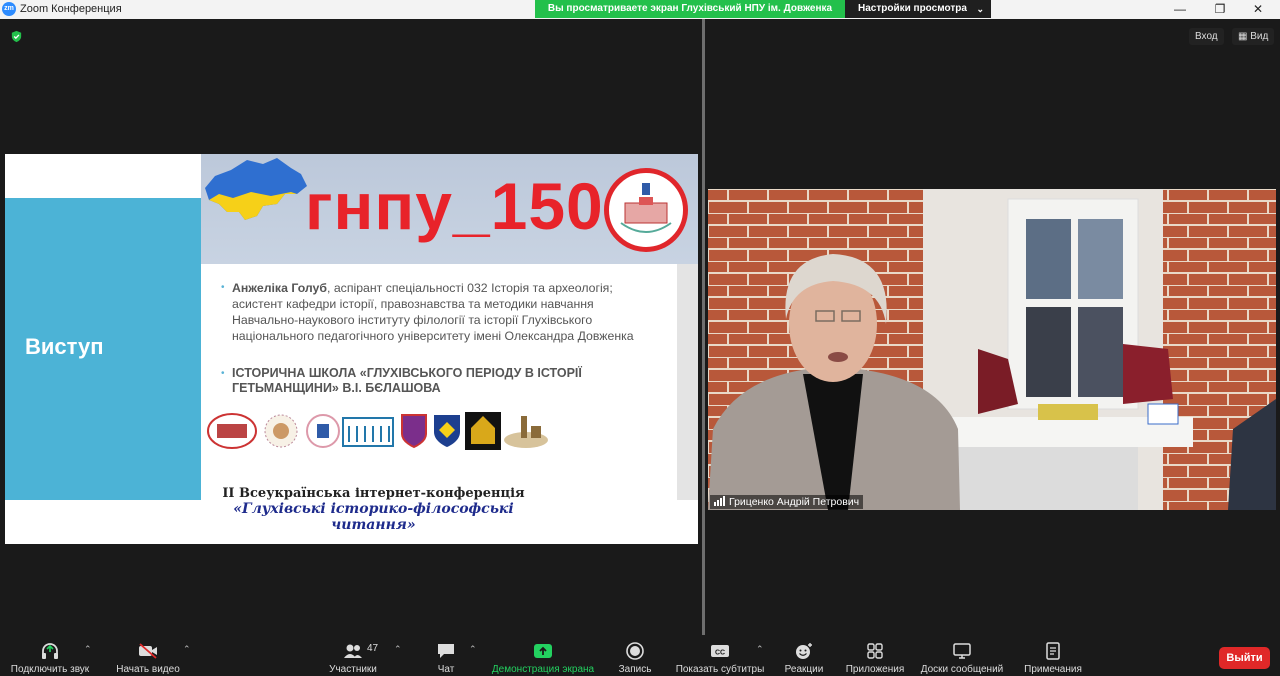 This screenshot has height=676, width=1280. I want to click on cathedral-logo-icon, so click(483, 431).